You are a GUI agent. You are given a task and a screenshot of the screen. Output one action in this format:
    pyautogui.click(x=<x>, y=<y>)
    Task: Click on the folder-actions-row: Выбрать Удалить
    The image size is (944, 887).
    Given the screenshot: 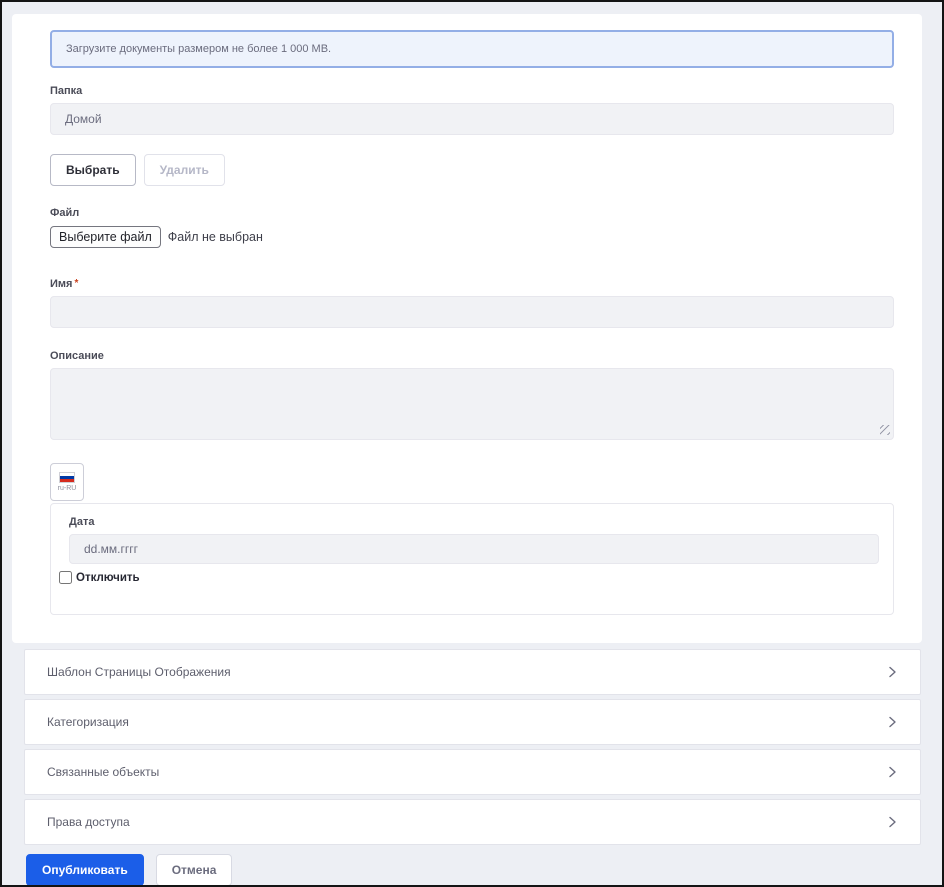 What is the action you would take?
    pyautogui.click(x=472, y=170)
    